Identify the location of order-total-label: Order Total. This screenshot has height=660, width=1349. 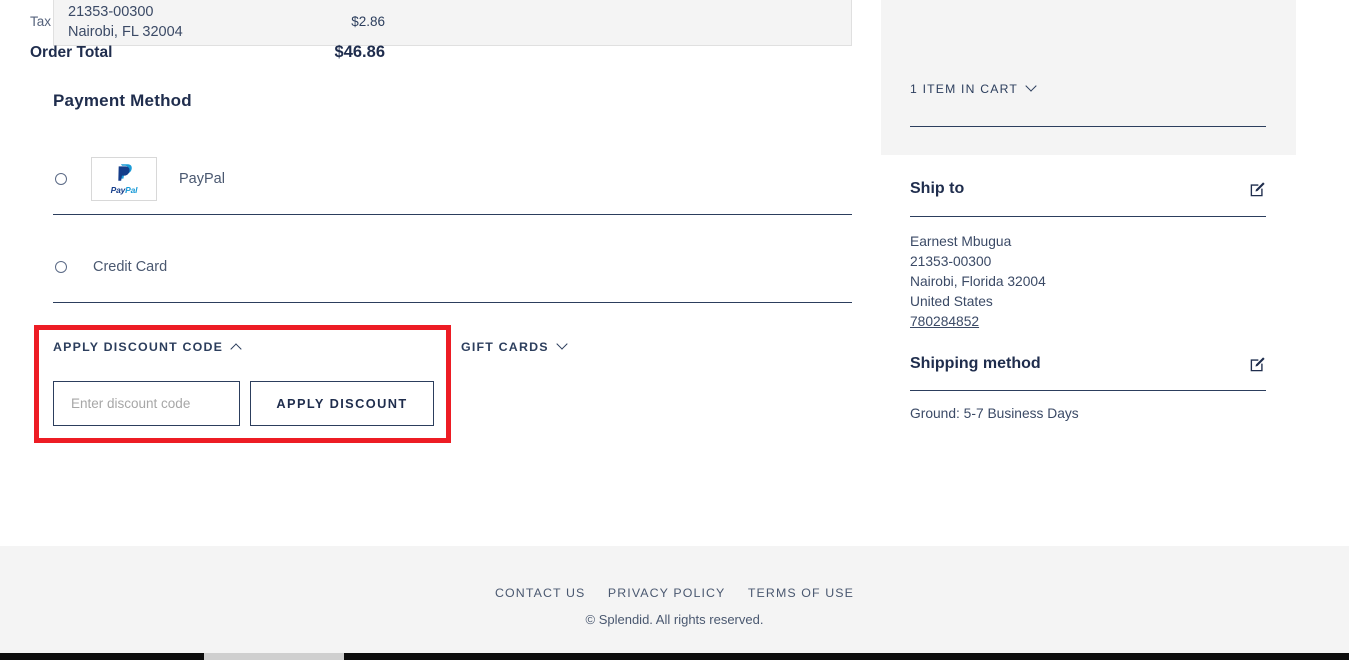
(71, 52).